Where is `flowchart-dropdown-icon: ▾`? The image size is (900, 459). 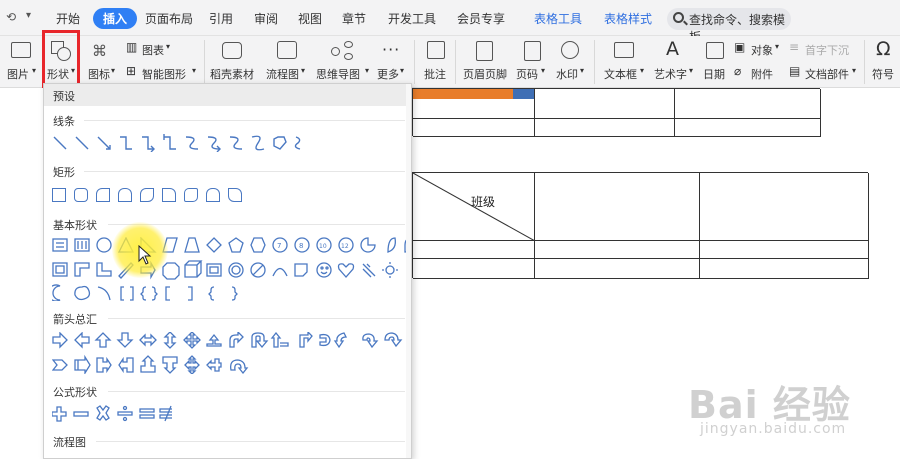 flowchart-dropdown-icon: ▾ is located at coordinates (303, 70).